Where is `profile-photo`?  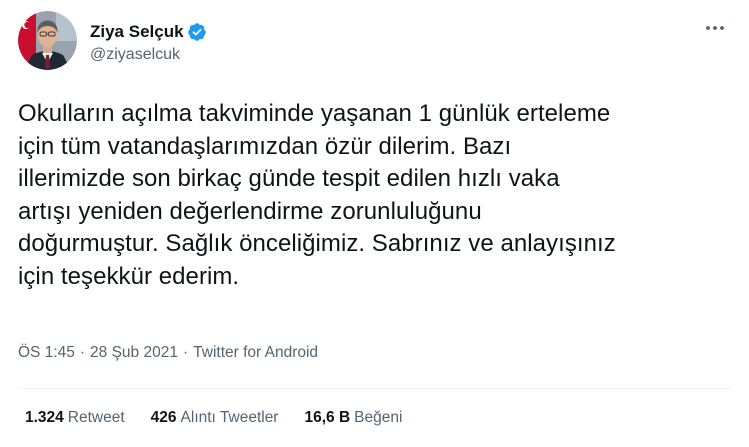 profile-photo is located at coordinates (47, 40).